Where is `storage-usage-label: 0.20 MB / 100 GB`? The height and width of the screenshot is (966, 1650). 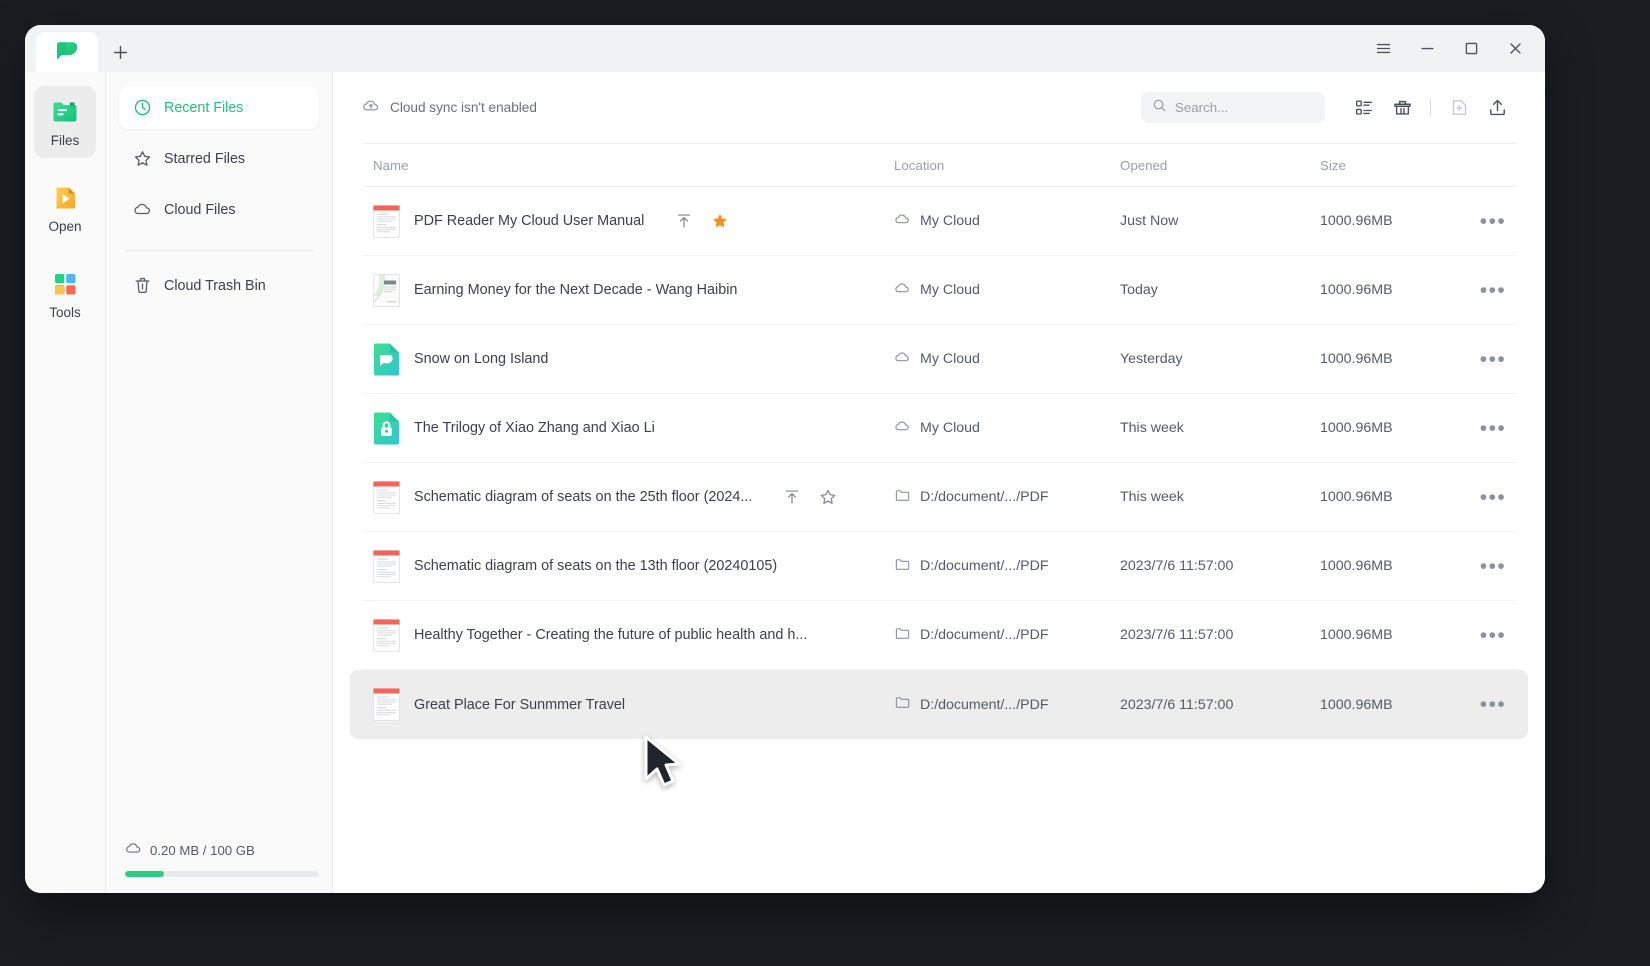 storage-usage-label: 0.20 MB / 100 GB is located at coordinates (202, 850).